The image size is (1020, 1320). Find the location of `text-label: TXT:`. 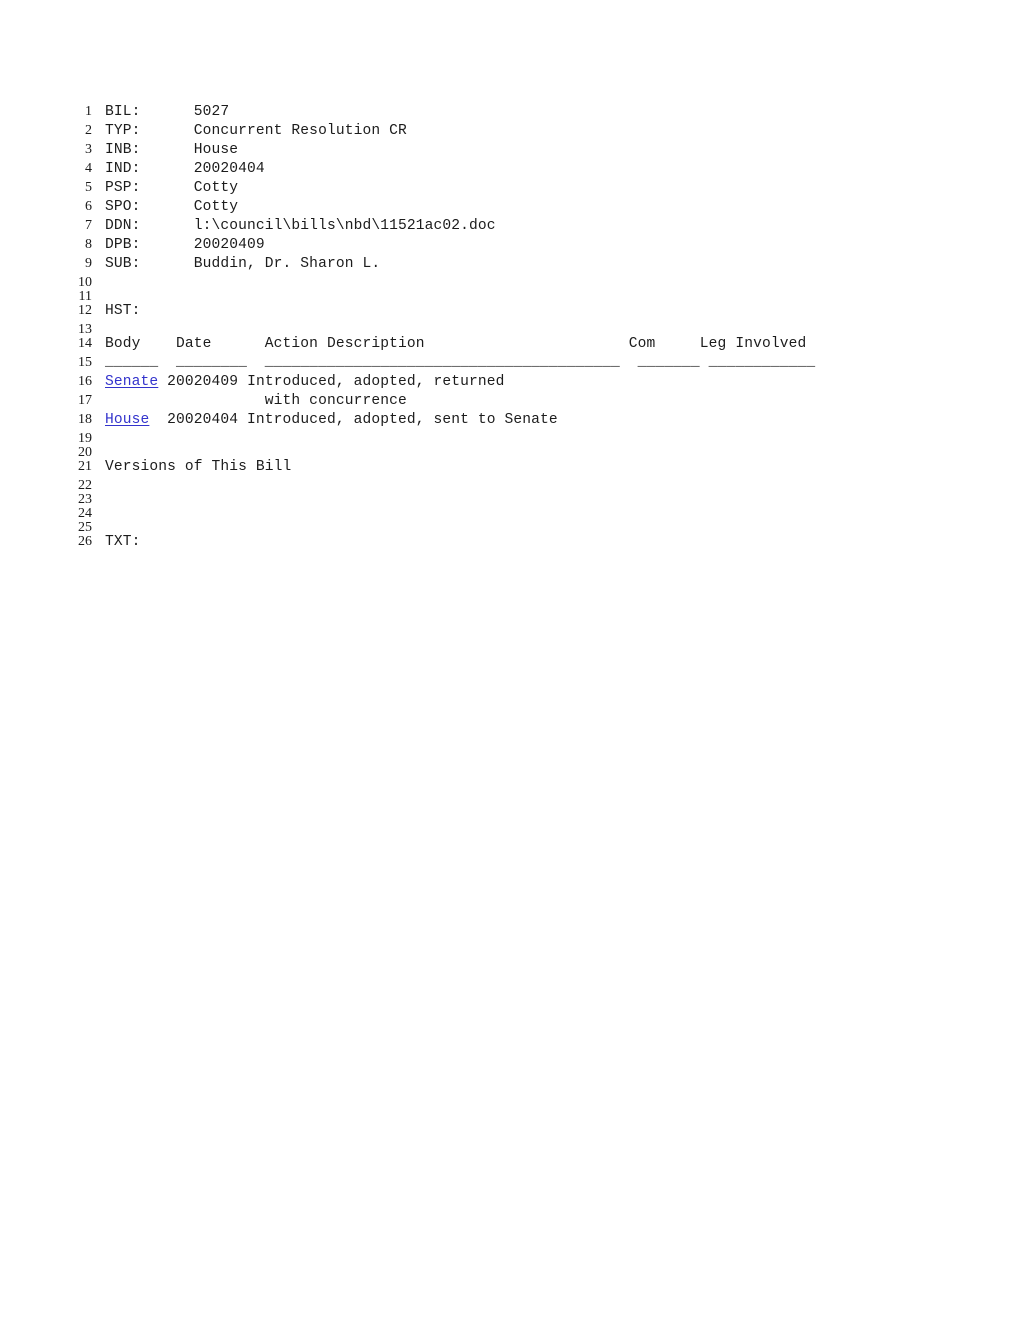

text-label: TXT: is located at coordinates (123, 542).